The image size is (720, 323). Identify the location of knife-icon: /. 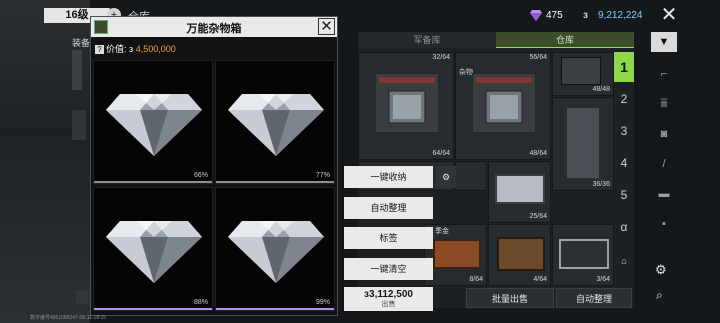
(664, 164).